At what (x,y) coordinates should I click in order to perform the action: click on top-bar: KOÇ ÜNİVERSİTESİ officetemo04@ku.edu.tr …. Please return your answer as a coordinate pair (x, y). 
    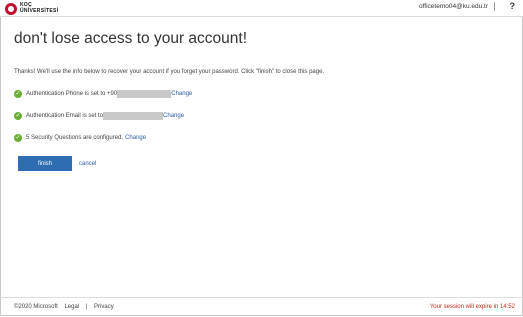
    Looking at the image, I should click on (261, 8).